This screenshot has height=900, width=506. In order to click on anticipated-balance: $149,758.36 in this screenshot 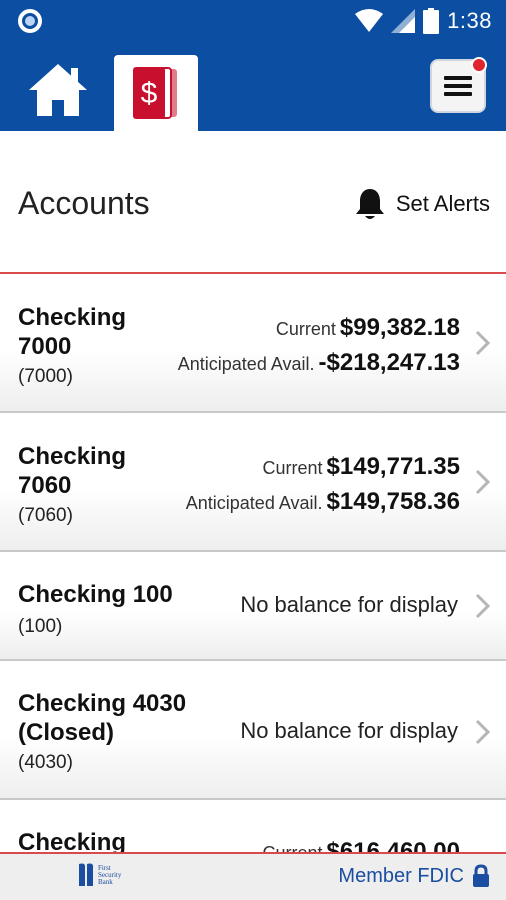, I will do `click(393, 501)`.